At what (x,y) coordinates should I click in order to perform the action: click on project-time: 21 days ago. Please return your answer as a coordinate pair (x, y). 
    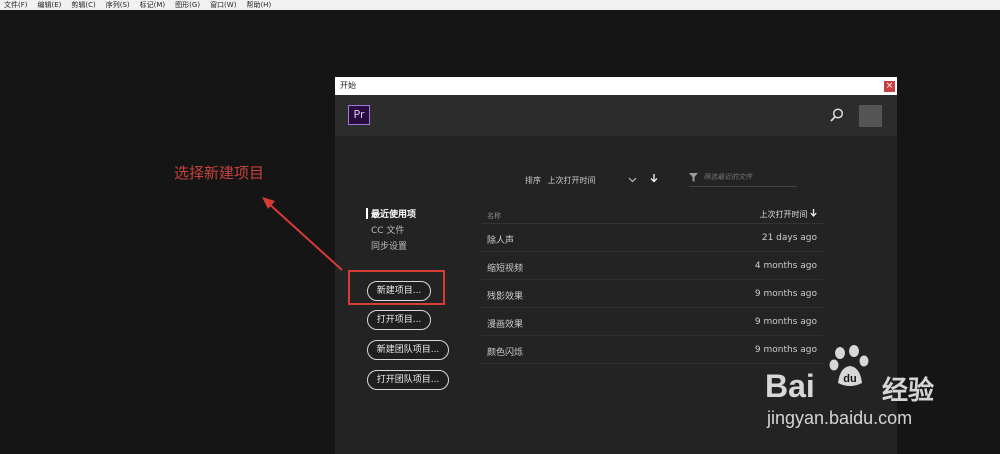
    Looking at the image, I should click on (789, 238).